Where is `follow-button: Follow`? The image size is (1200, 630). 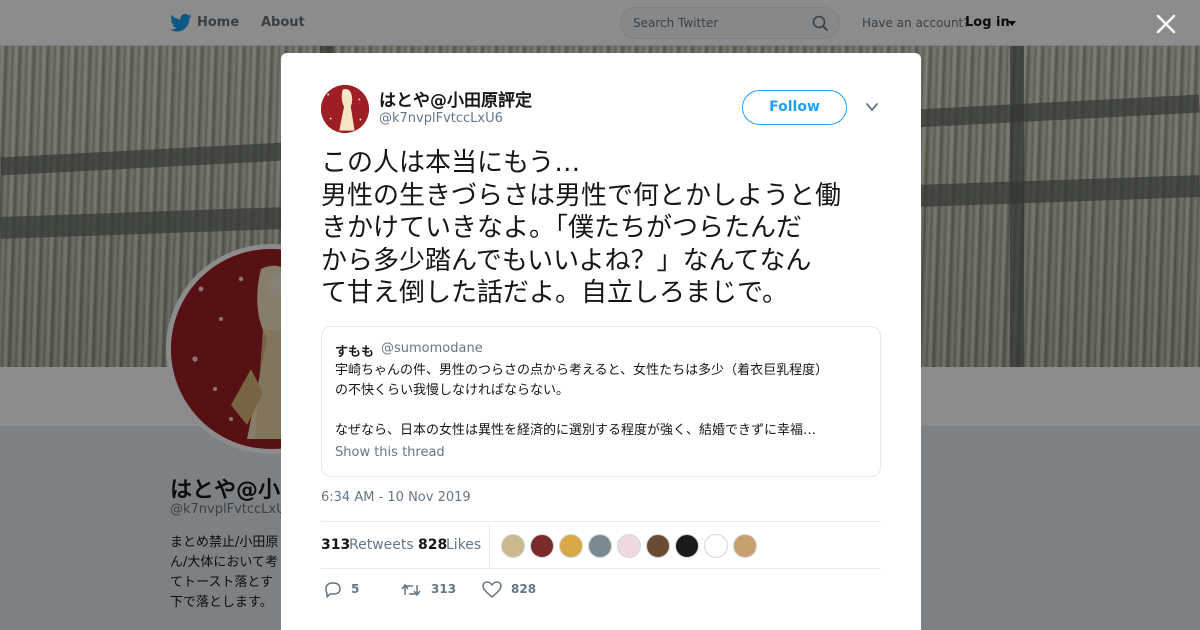 follow-button: Follow is located at coordinates (794, 107).